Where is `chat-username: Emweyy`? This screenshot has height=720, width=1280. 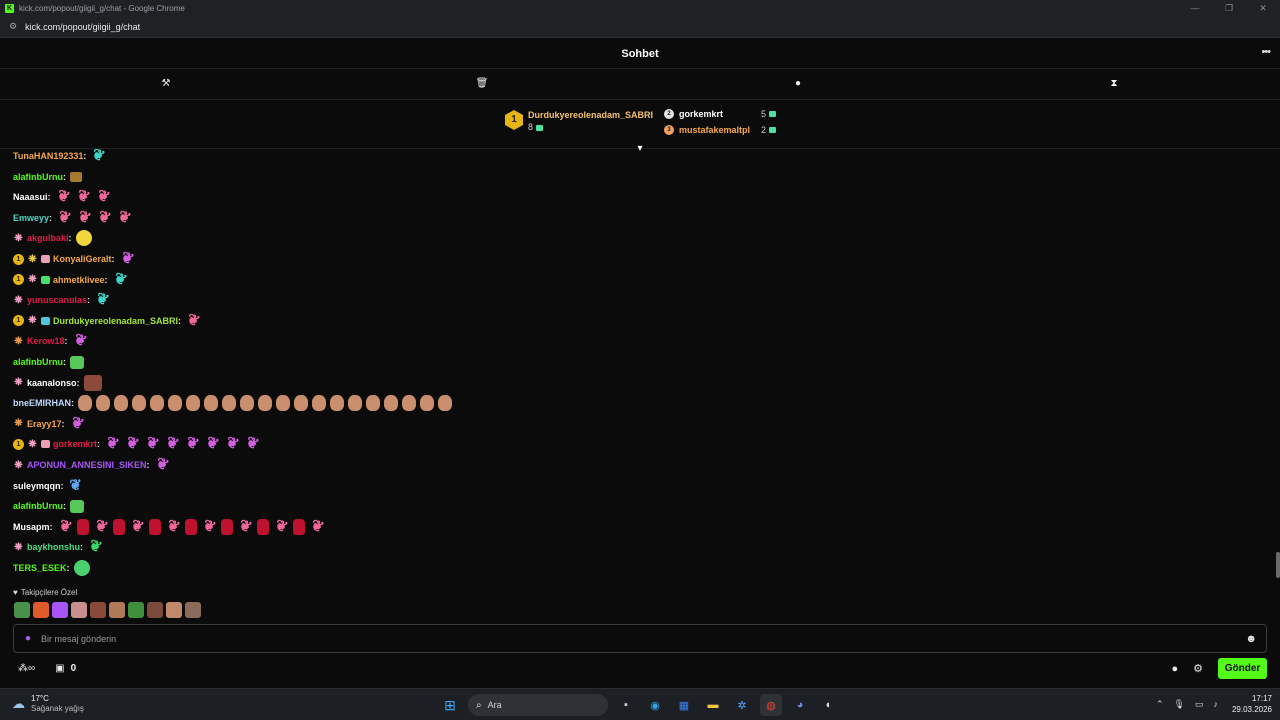 chat-username: Emweyy is located at coordinates (31, 218).